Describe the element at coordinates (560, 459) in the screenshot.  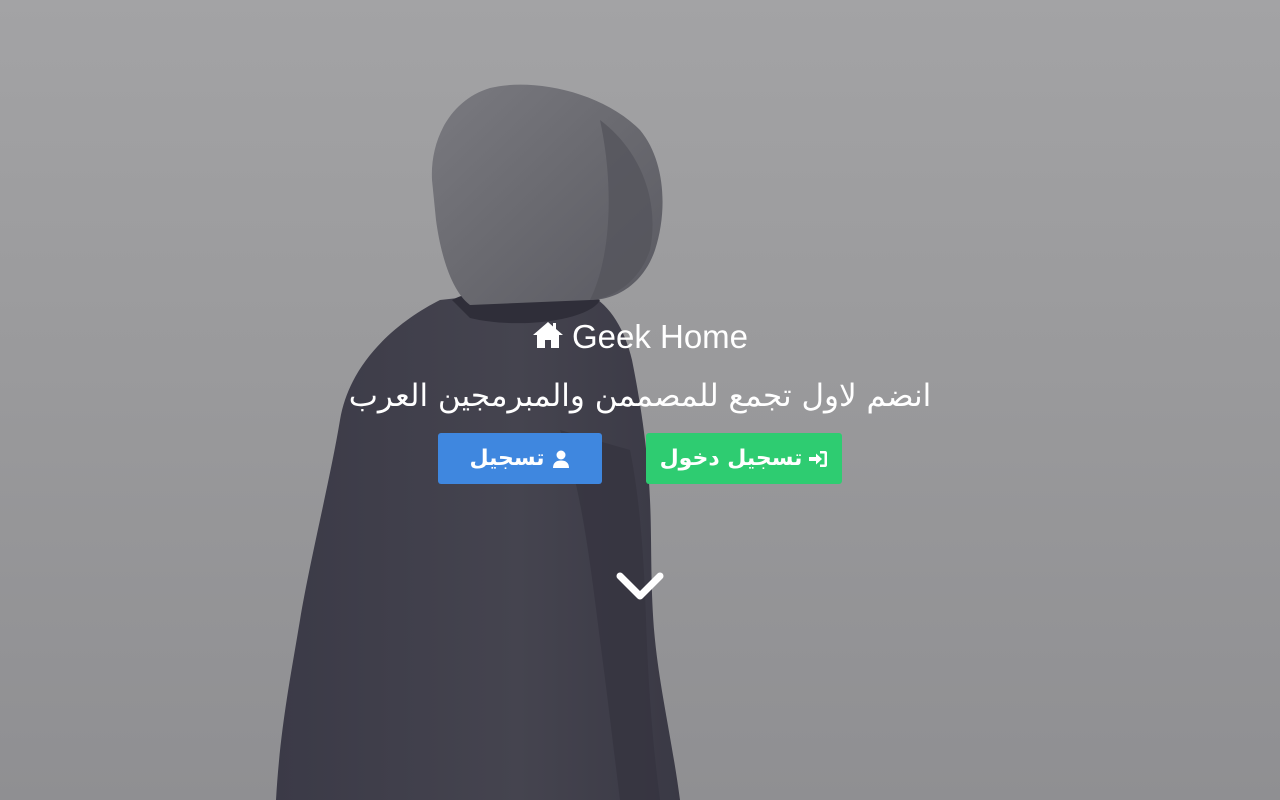
I see `user-icon` at that location.